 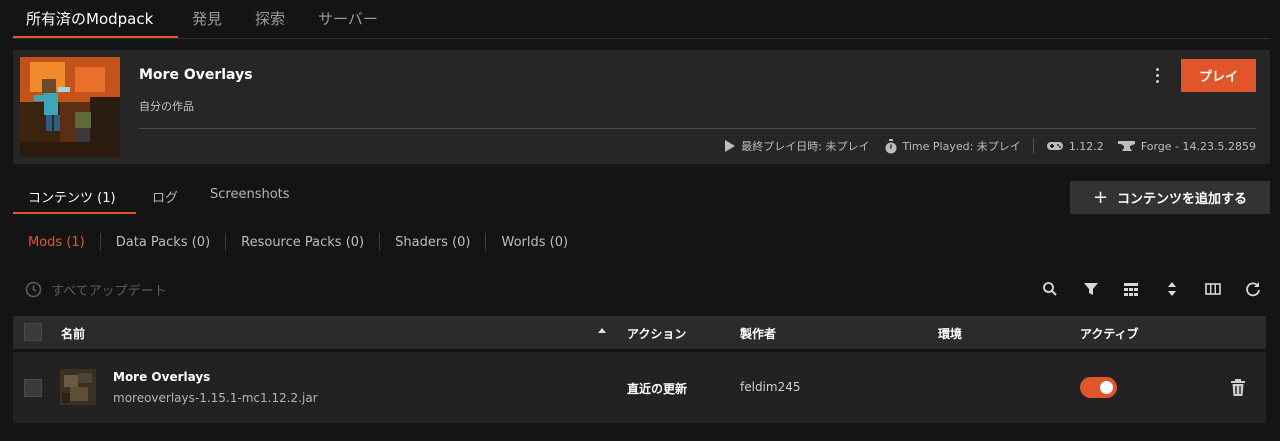 I want to click on toggle-knob, so click(x=1106, y=387).